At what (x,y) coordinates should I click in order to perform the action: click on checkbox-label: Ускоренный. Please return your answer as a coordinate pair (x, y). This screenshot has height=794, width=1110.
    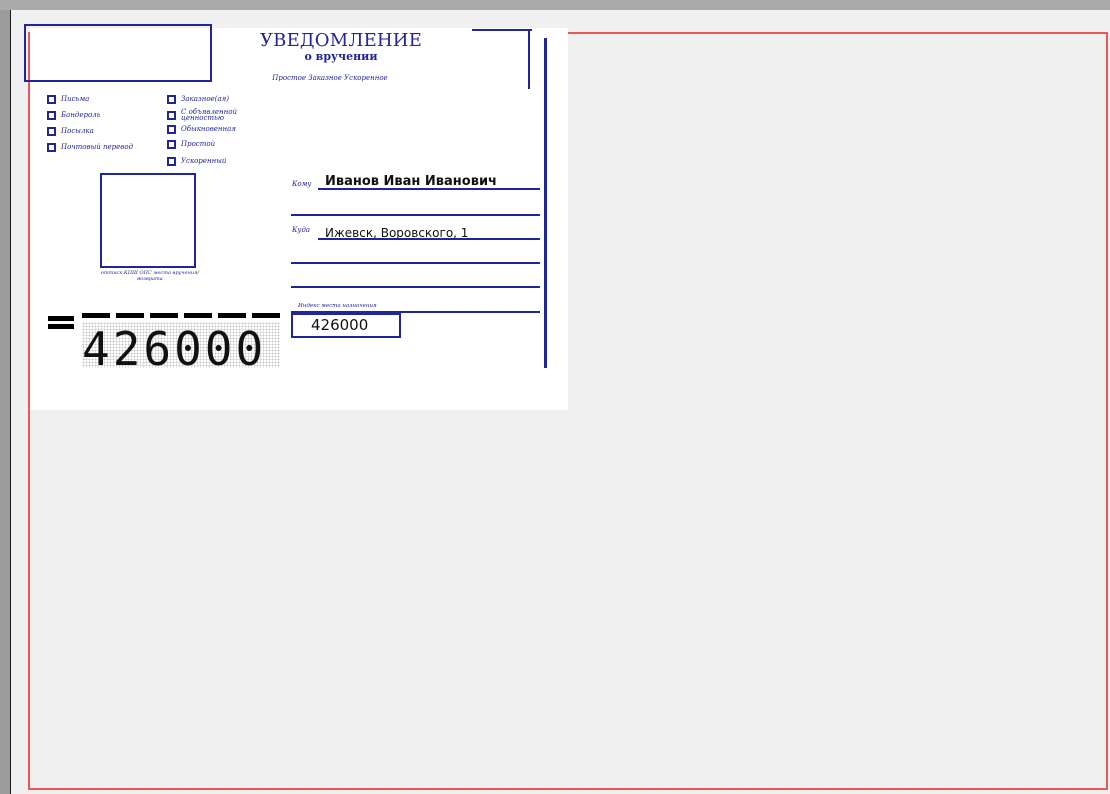
    Looking at the image, I should click on (204, 160).